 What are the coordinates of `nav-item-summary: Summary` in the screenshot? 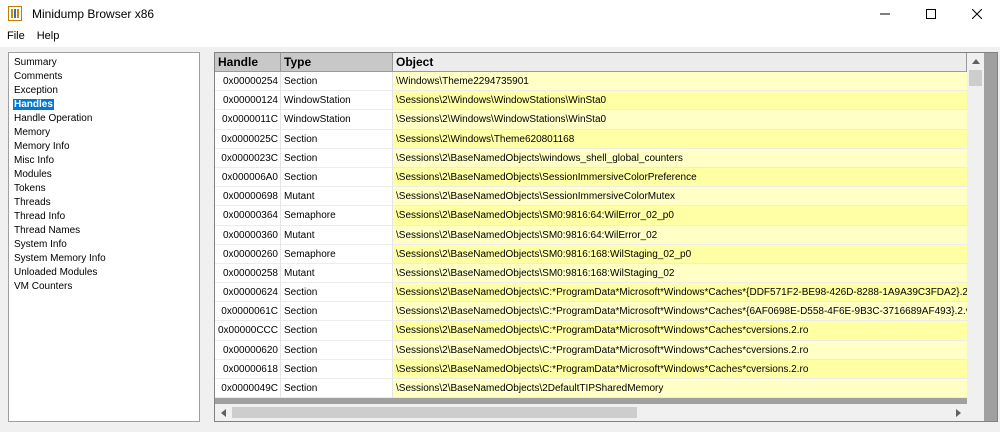 It's located at (106, 63).